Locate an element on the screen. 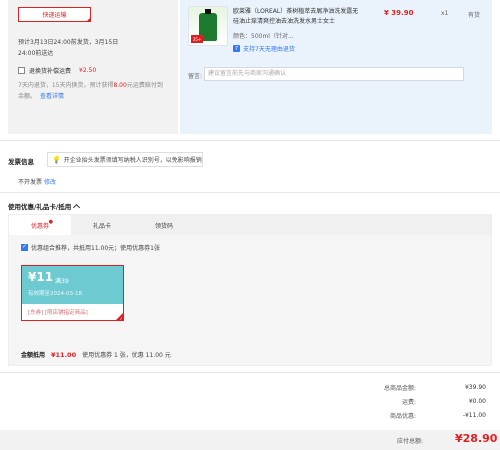 The image size is (500, 450). return-insurance-price: ¥2.50 is located at coordinates (88, 70).